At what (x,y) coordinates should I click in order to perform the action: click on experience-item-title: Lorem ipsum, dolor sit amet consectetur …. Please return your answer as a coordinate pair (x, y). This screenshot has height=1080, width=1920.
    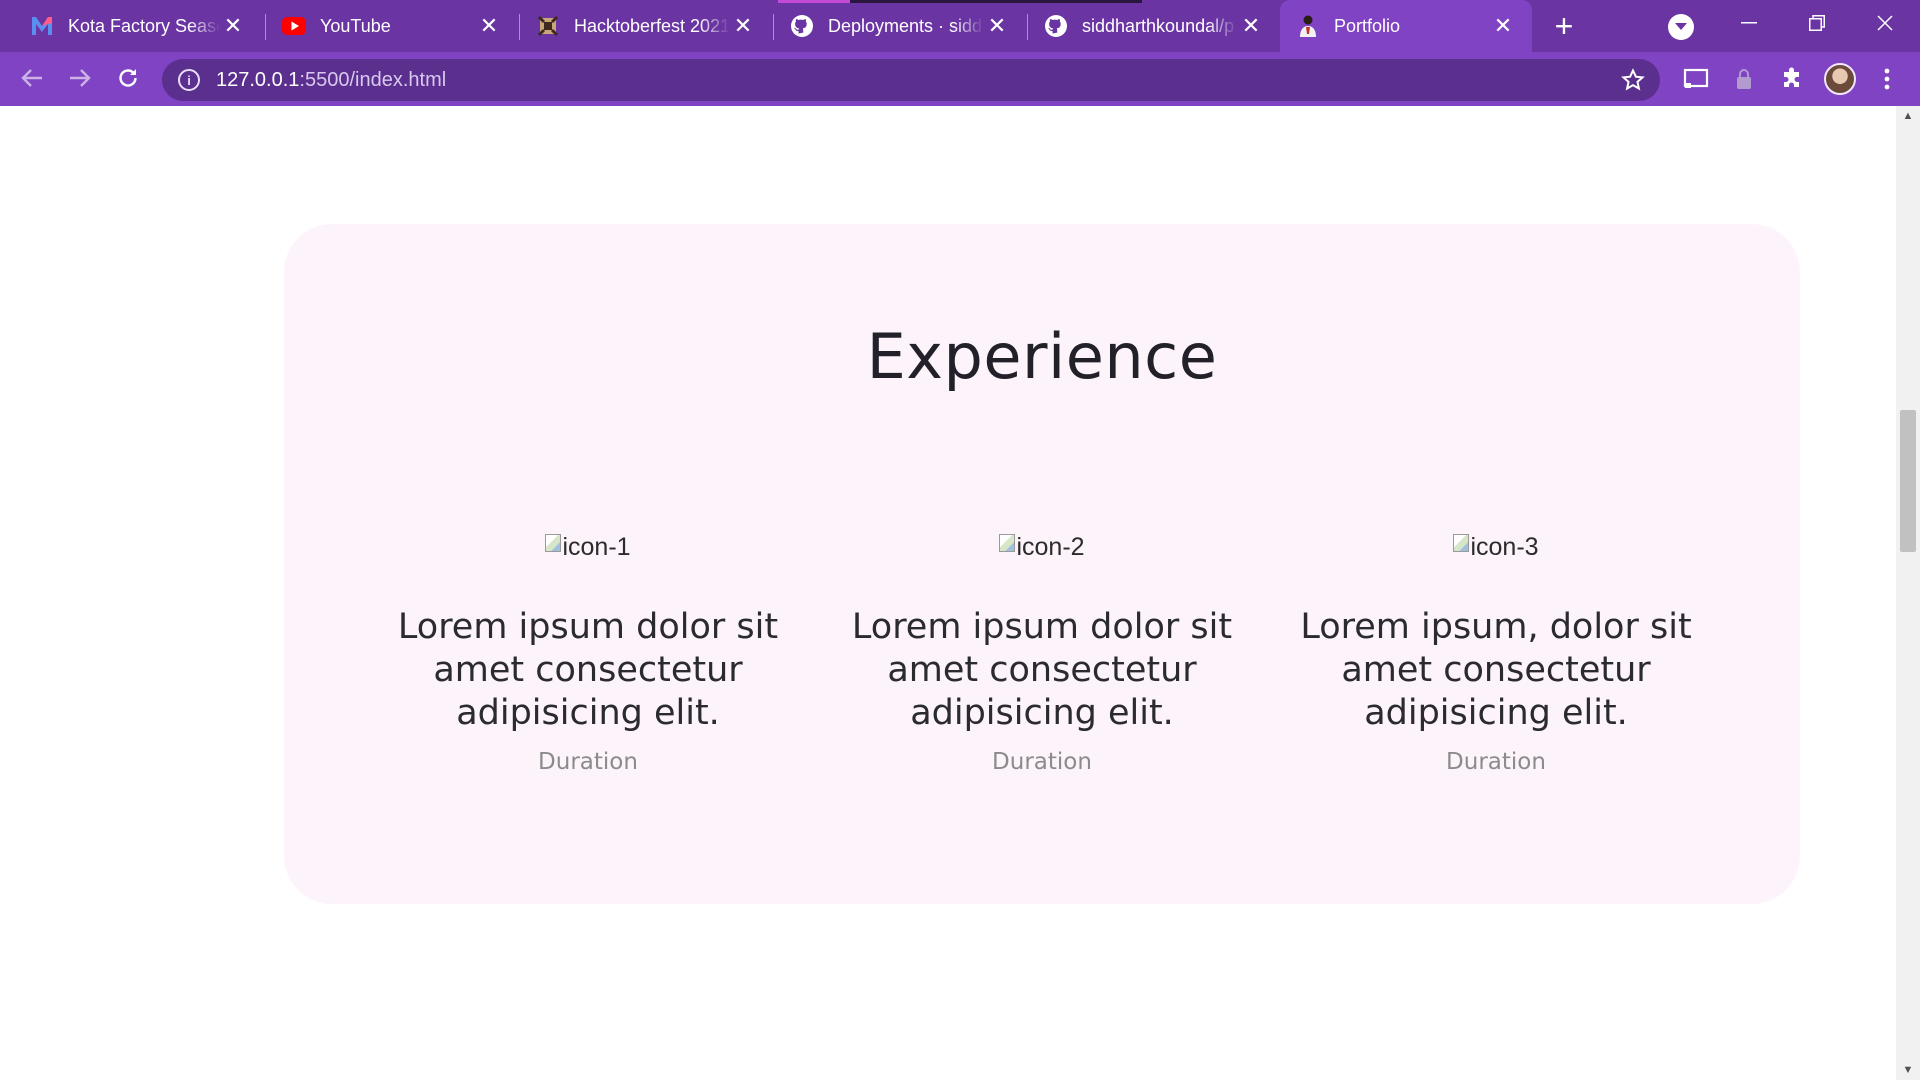
    Looking at the image, I should click on (1496, 670).